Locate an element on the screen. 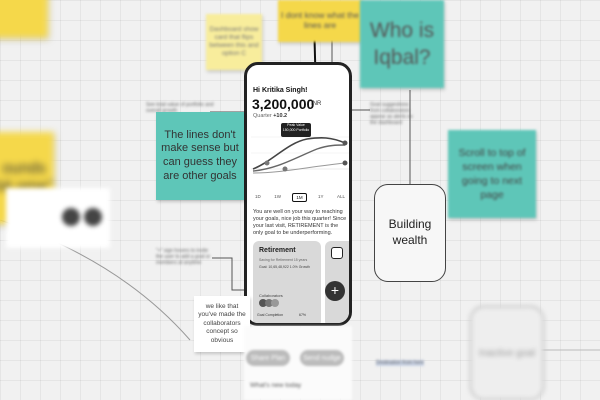 The width and height of the screenshot is (600, 400). timeframe-chips: 1D 1W 1M 1Y ALL is located at coordinates (300, 197).